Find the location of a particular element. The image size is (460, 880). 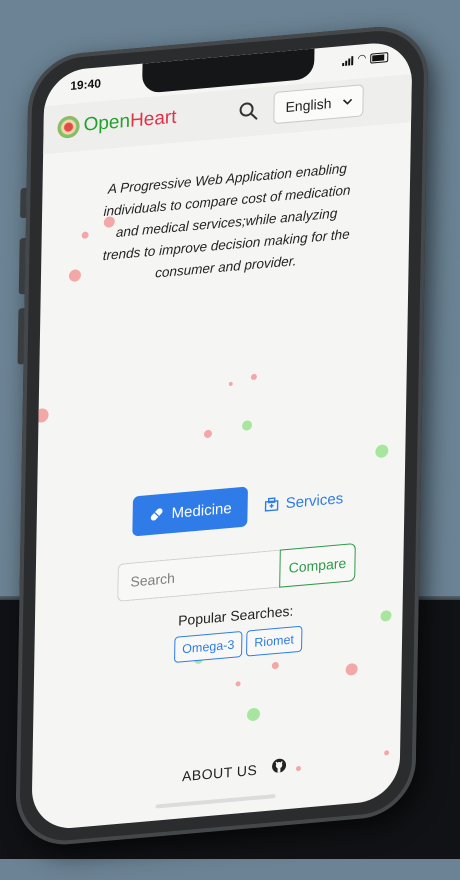

heart-logo-icon is located at coordinates (68, 127).